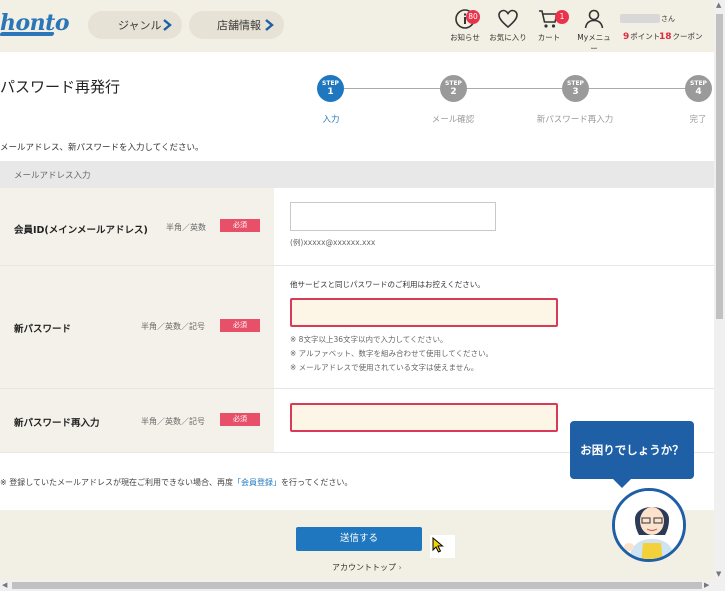  Describe the element at coordinates (575, 120) in the screenshot. I see `step-3-label: 新パスワード再入力` at that location.